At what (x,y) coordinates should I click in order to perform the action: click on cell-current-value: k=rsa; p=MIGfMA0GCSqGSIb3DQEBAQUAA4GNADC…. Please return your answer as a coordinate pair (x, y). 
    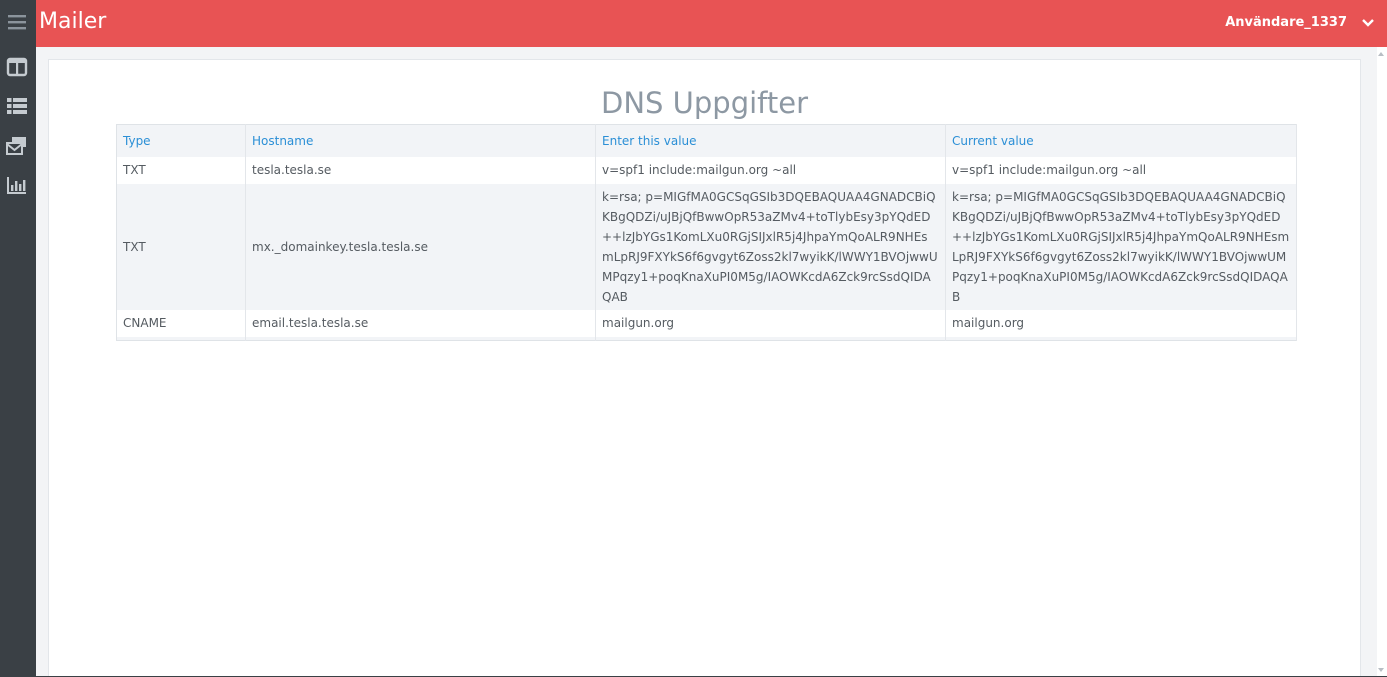
    Looking at the image, I should click on (1121, 246).